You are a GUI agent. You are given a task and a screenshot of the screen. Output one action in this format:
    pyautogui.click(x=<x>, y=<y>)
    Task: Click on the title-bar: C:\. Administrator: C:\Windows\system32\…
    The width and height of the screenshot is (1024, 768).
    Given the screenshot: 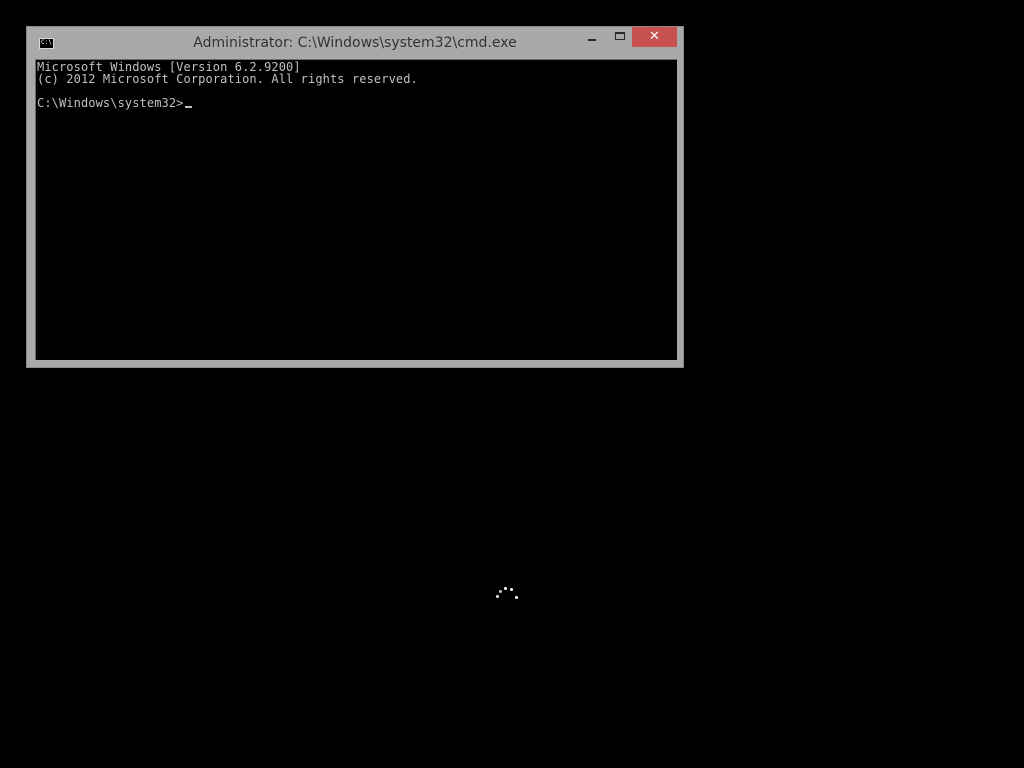 What is the action you would take?
    pyautogui.click(x=355, y=42)
    